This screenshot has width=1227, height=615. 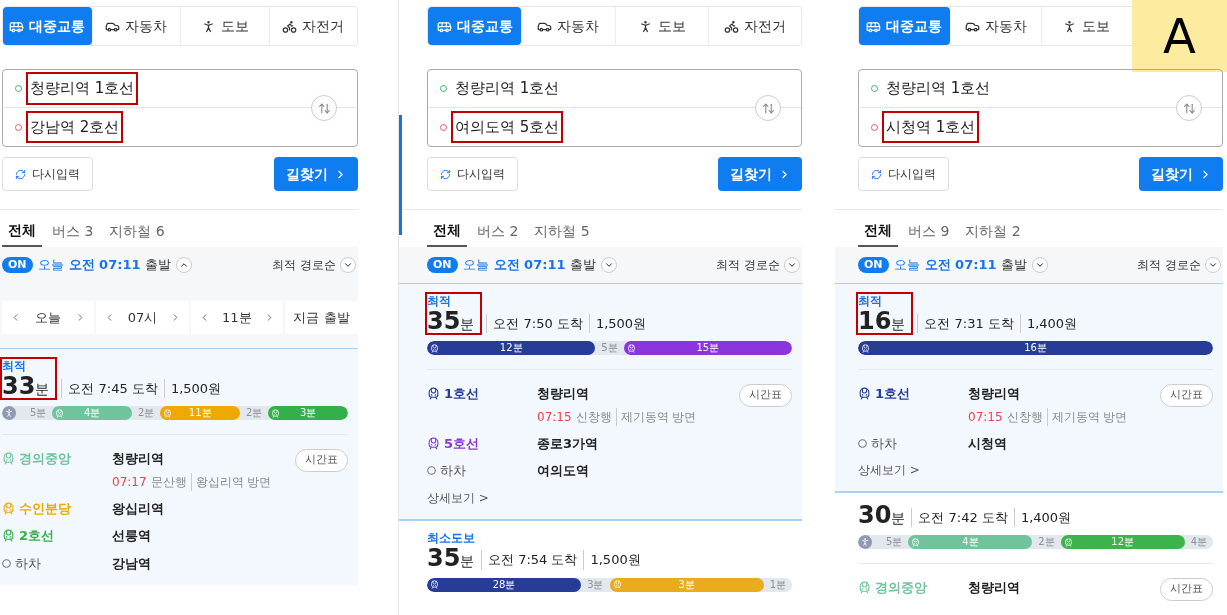 What do you see at coordinates (236, 317) in the screenshot?
I see `time-stepper: 11분` at bounding box center [236, 317].